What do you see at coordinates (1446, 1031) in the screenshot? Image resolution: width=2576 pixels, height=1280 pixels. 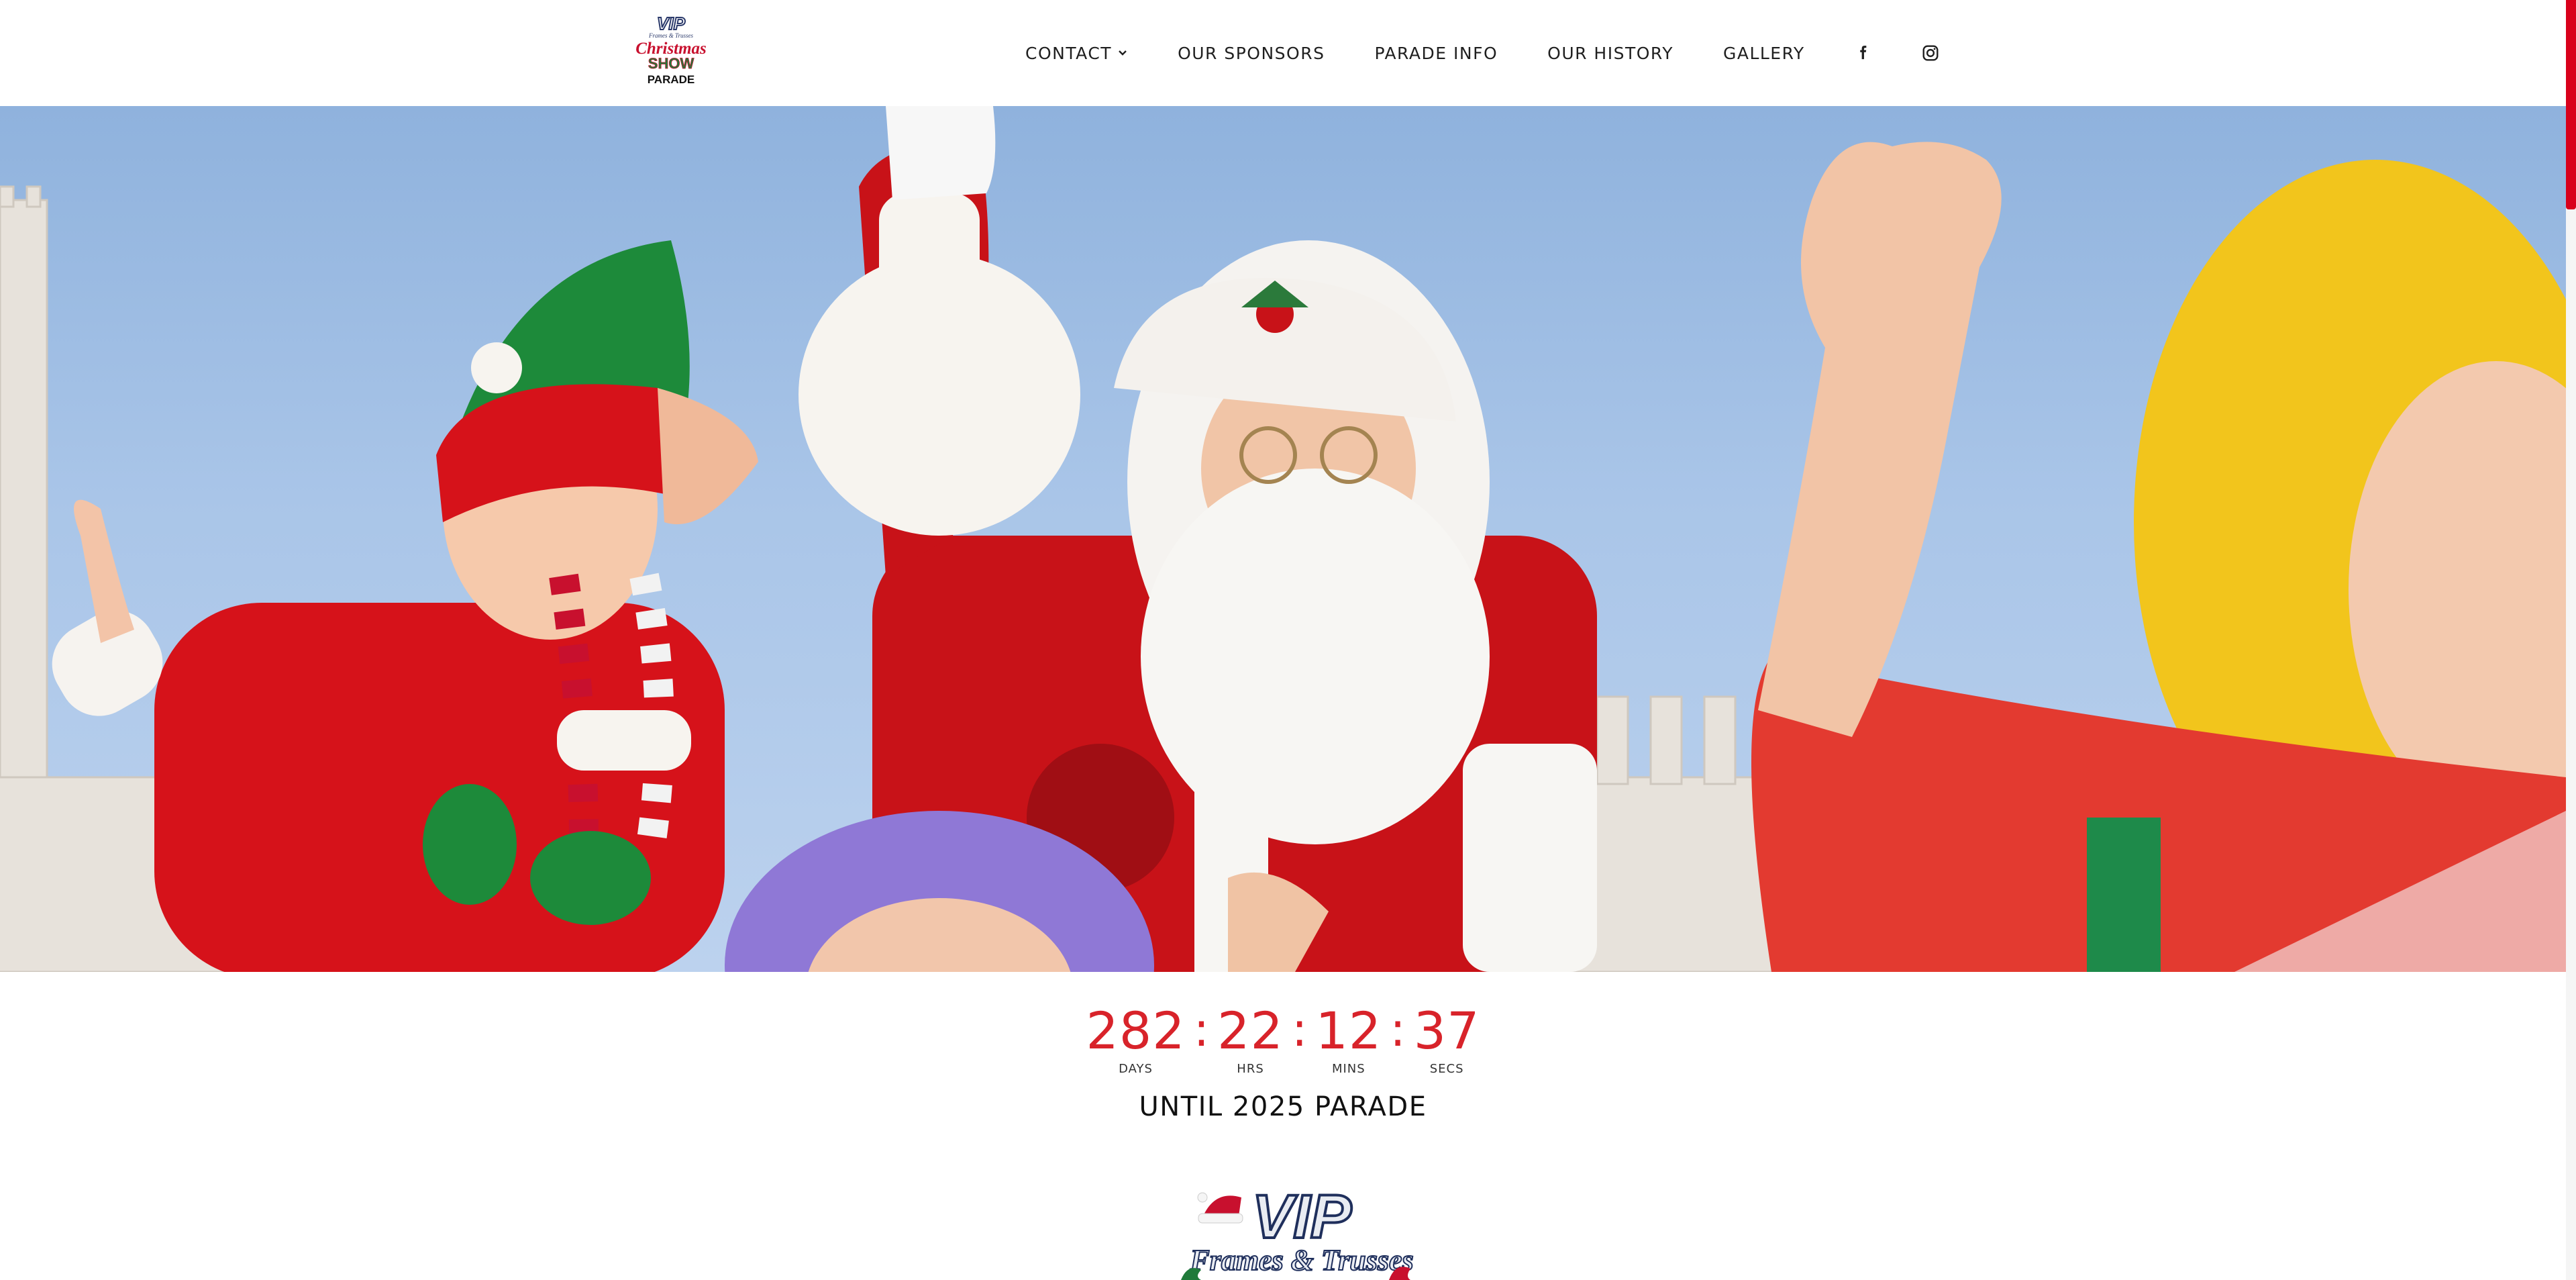 I see `countdown-secs-value: 37` at bounding box center [1446, 1031].